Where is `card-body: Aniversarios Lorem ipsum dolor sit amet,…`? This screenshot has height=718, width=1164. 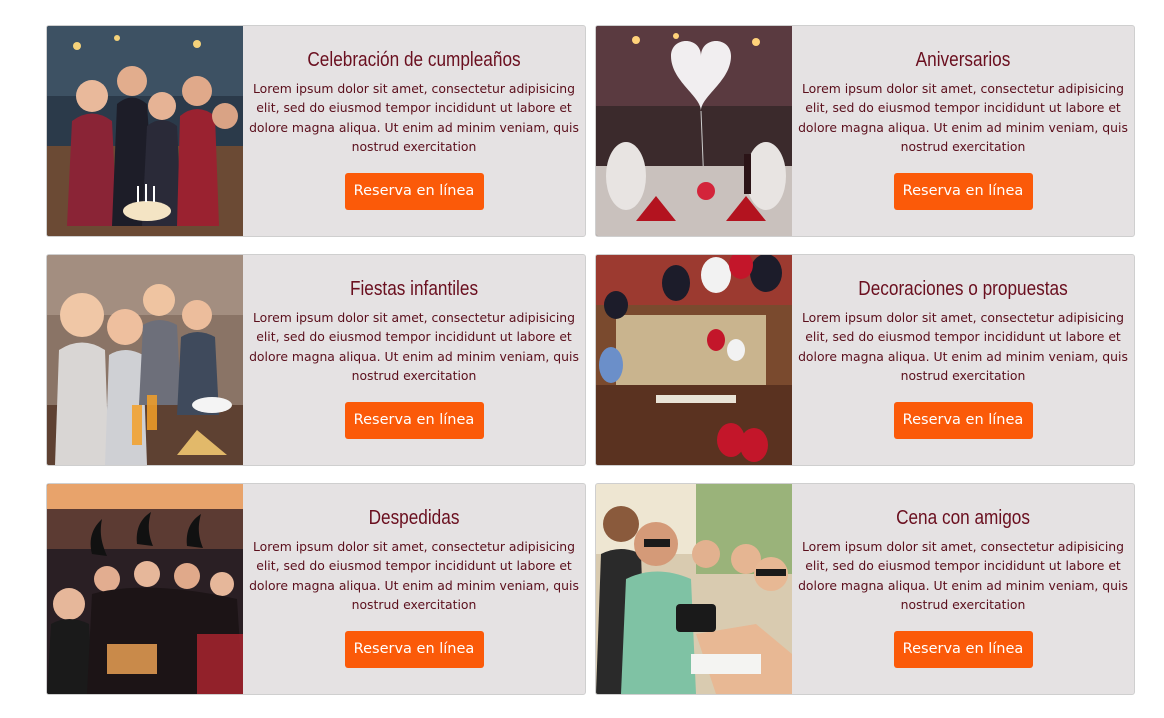
card-body: Aniversarios Lorem ipsum dolor sit amet,… is located at coordinates (963, 131).